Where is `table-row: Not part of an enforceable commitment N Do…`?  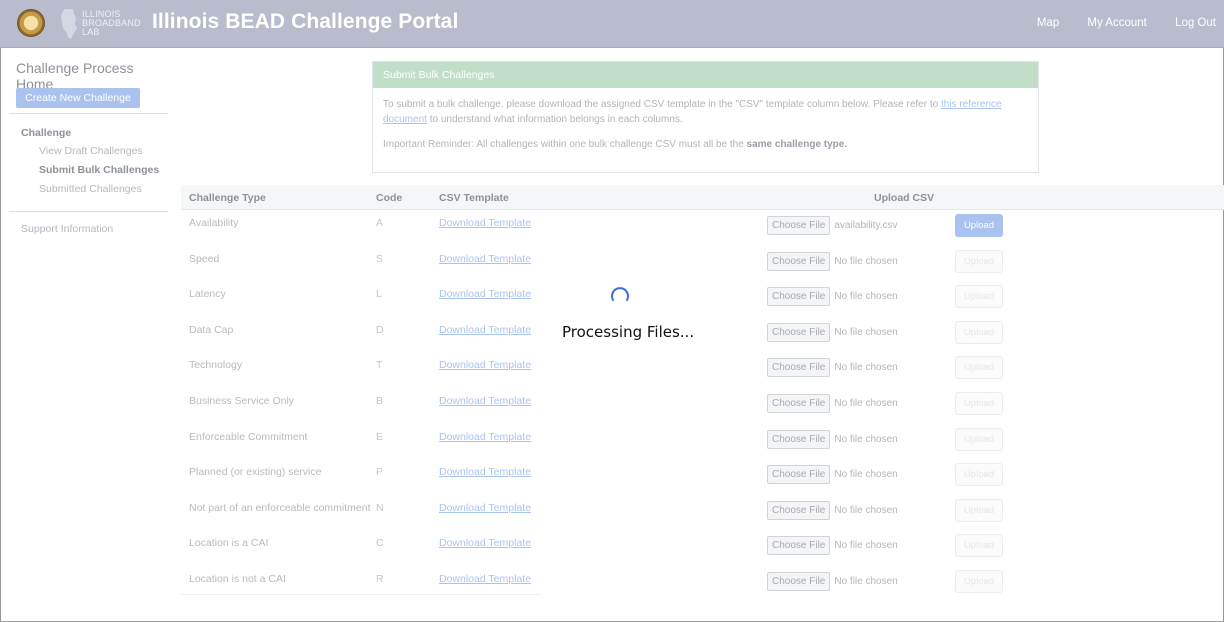 table-row: Not part of an enforceable commitment N Do… is located at coordinates (702, 513).